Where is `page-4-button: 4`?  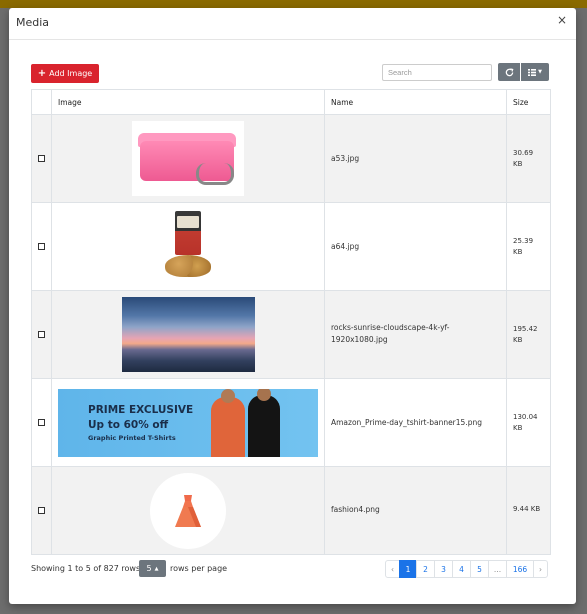
page-4-button: 4 is located at coordinates (461, 569).